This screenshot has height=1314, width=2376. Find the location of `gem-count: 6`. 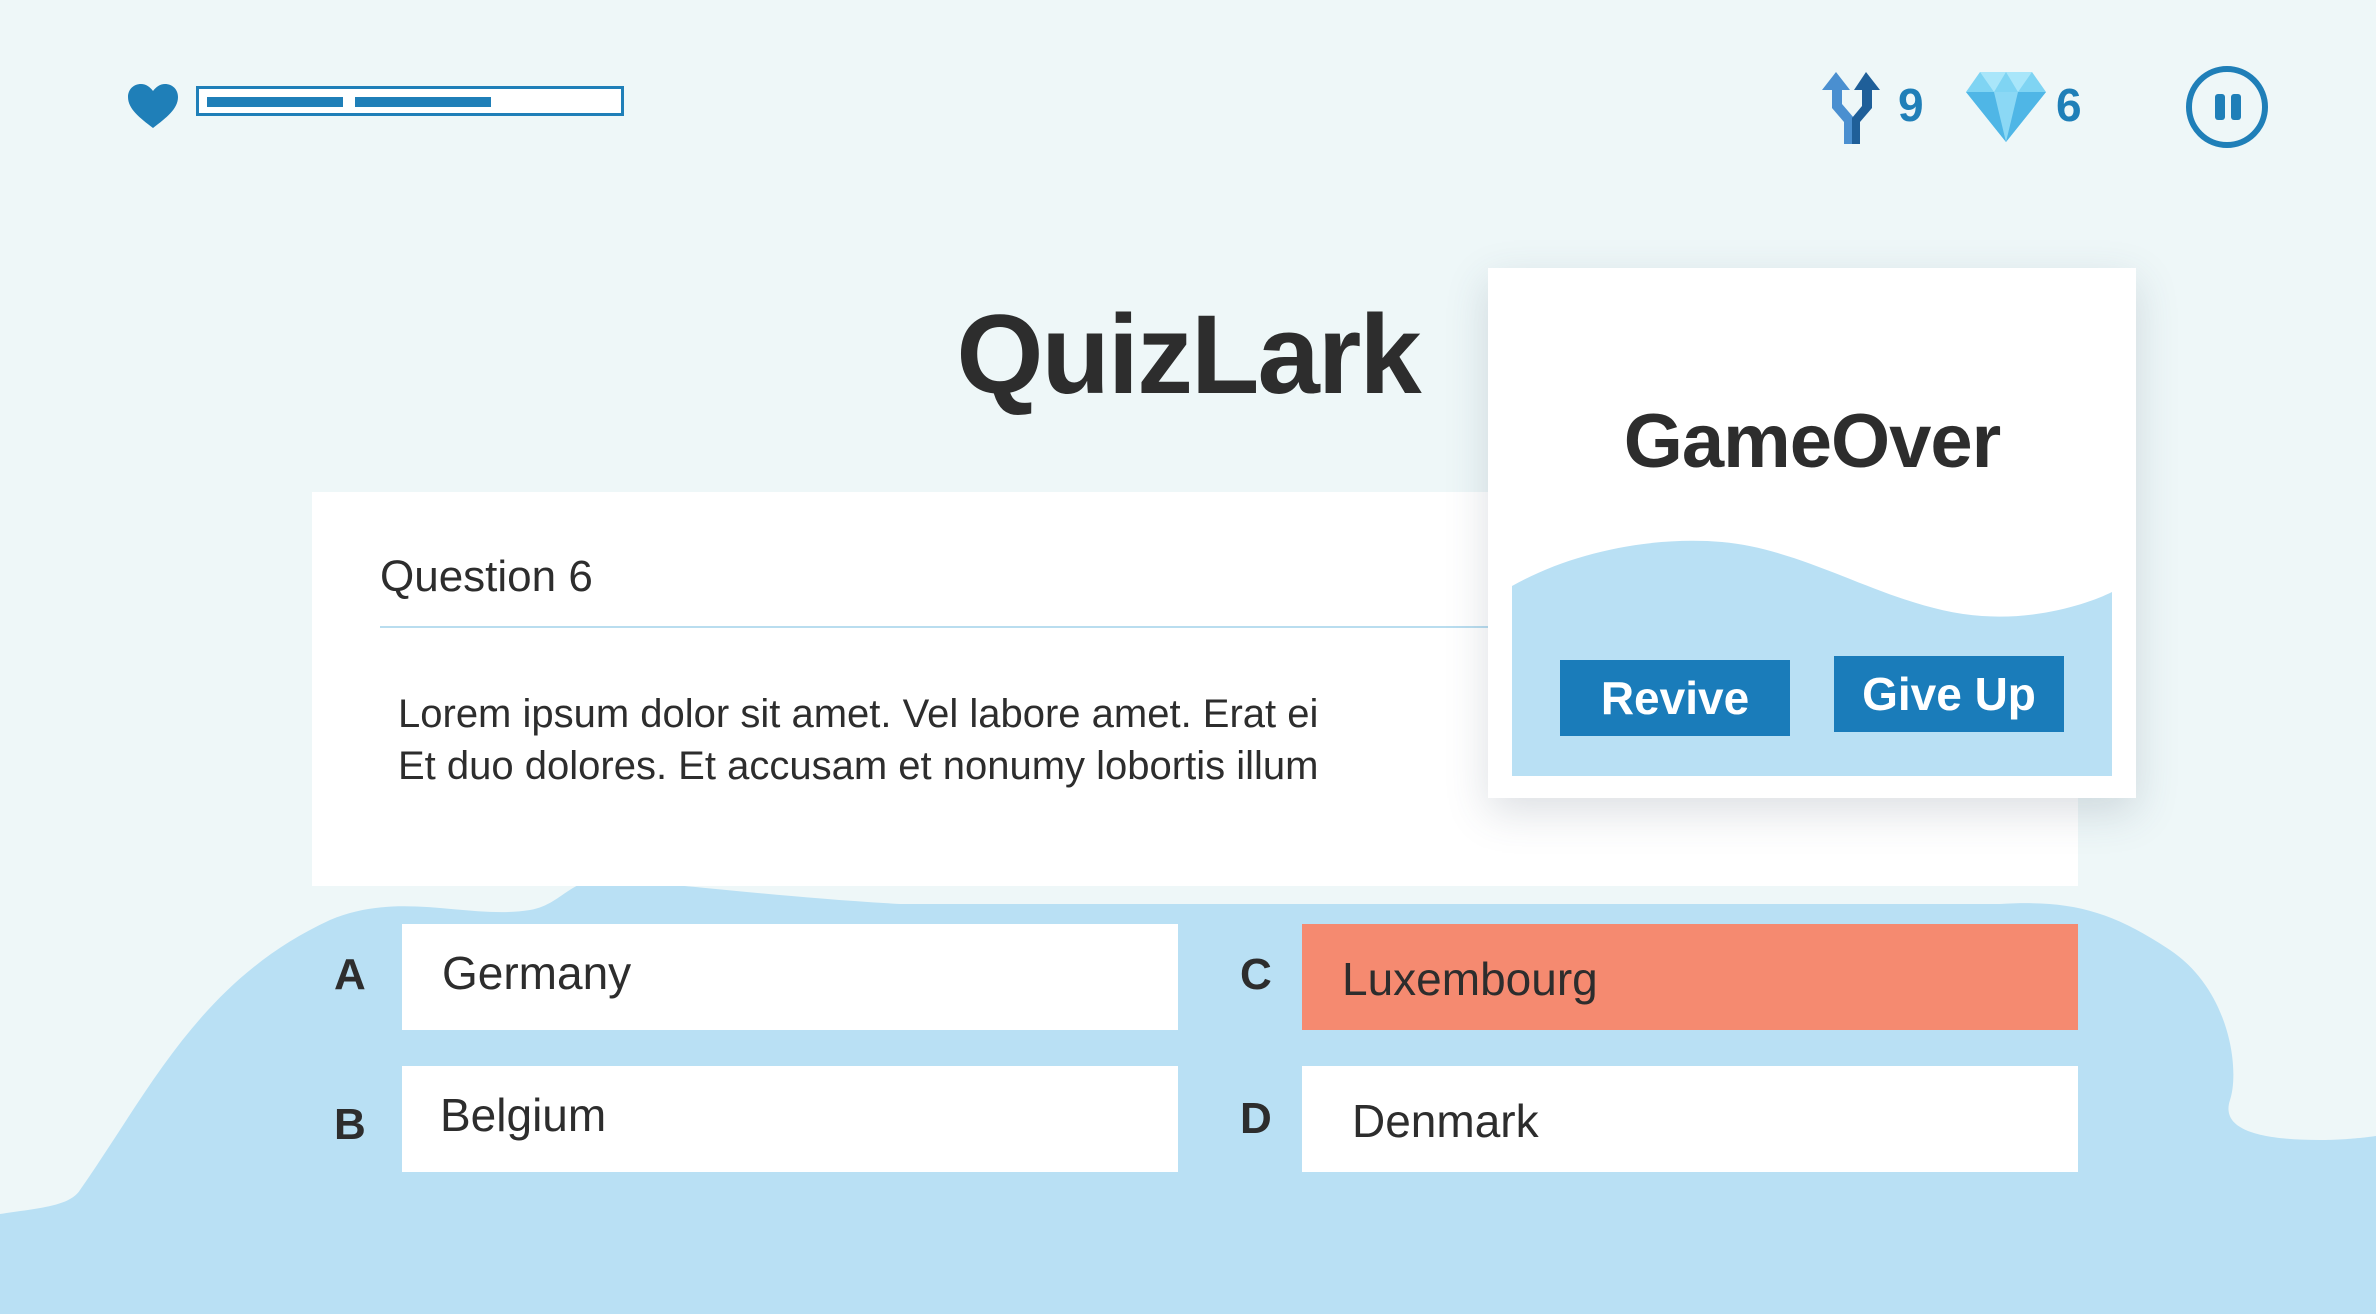

gem-count: 6 is located at coordinates (2069, 105).